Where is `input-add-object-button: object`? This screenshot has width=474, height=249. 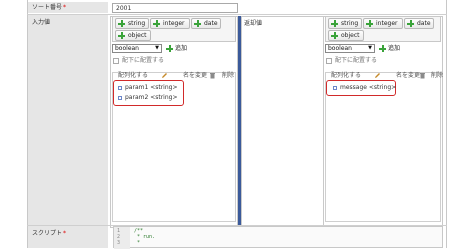 input-add-object-button: object is located at coordinates (133, 35).